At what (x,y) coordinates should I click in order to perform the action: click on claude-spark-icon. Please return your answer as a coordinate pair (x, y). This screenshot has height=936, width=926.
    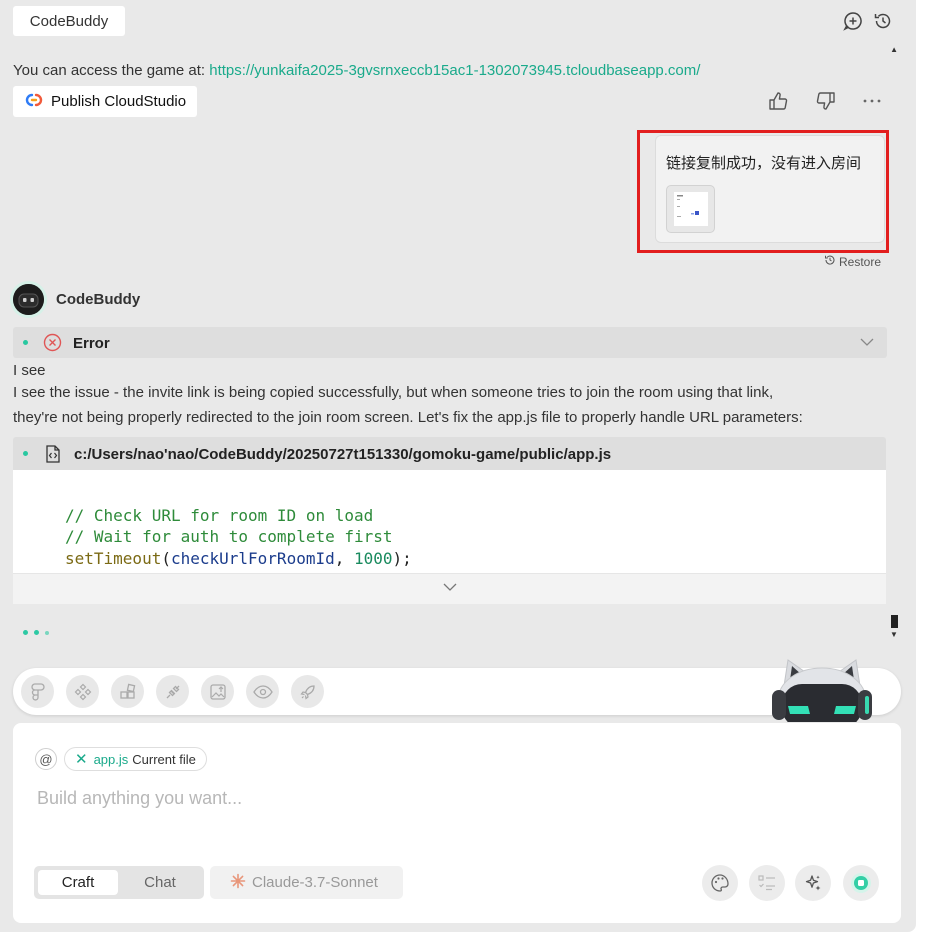
    Looking at the image, I should click on (238, 883).